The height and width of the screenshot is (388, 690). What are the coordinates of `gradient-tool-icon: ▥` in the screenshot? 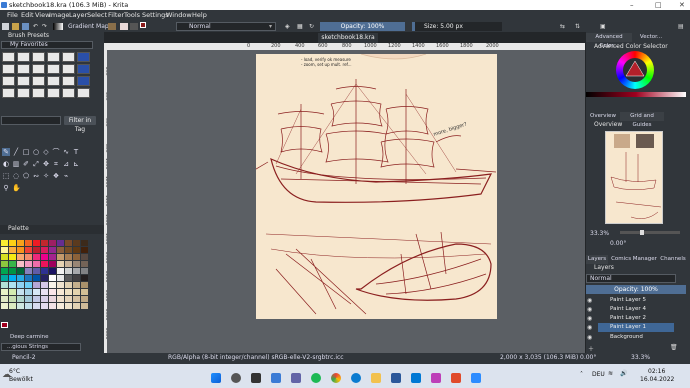 It's located at (16, 164).